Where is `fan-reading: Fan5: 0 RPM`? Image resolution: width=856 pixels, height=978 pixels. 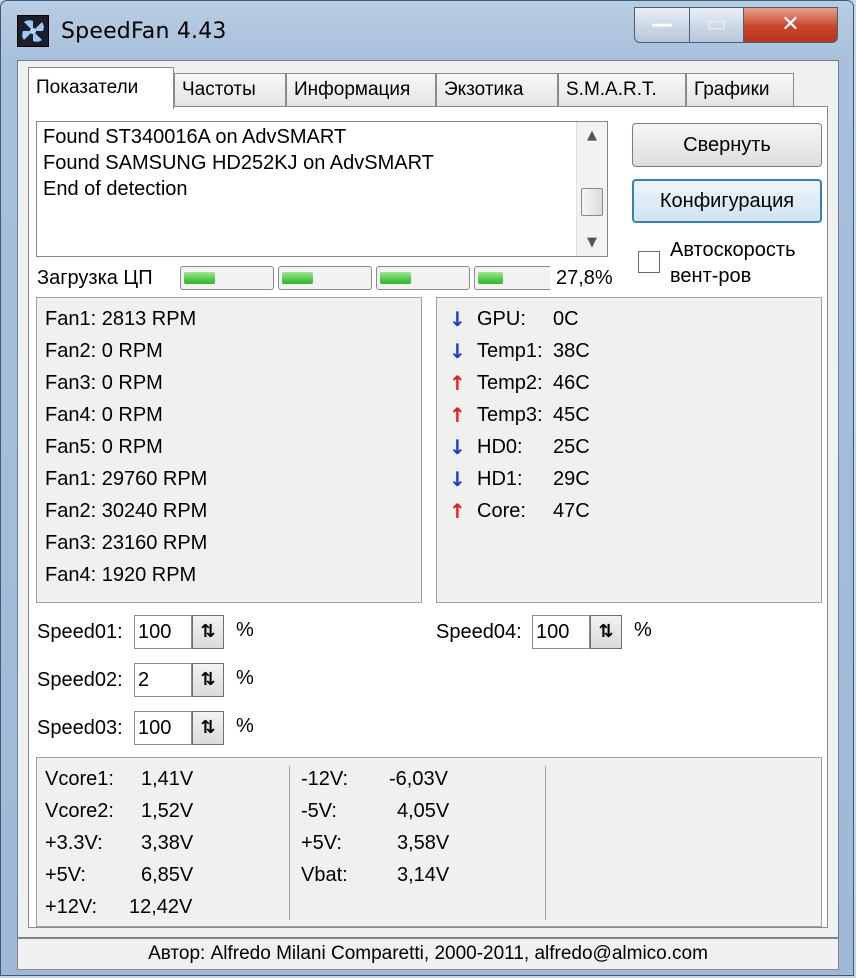
fan-reading: Fan5: 0 RPM is located at coordinates (104, 447).